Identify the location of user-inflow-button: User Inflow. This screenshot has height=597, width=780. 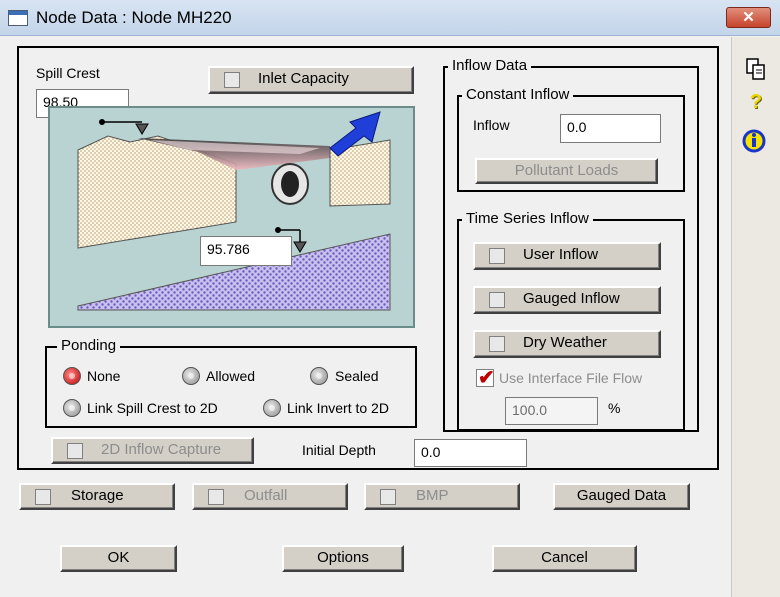
(567, 256).